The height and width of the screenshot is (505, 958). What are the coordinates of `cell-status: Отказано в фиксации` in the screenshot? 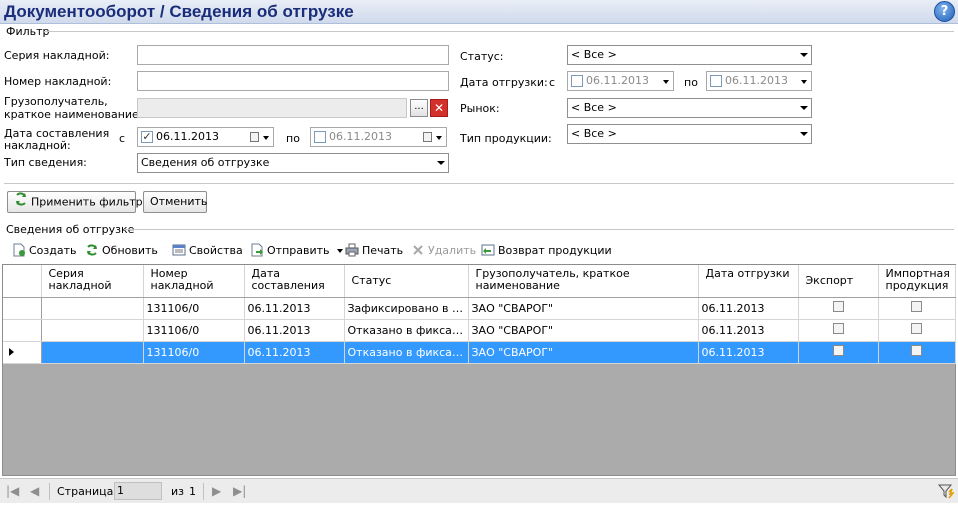 It's located at (406, 330).